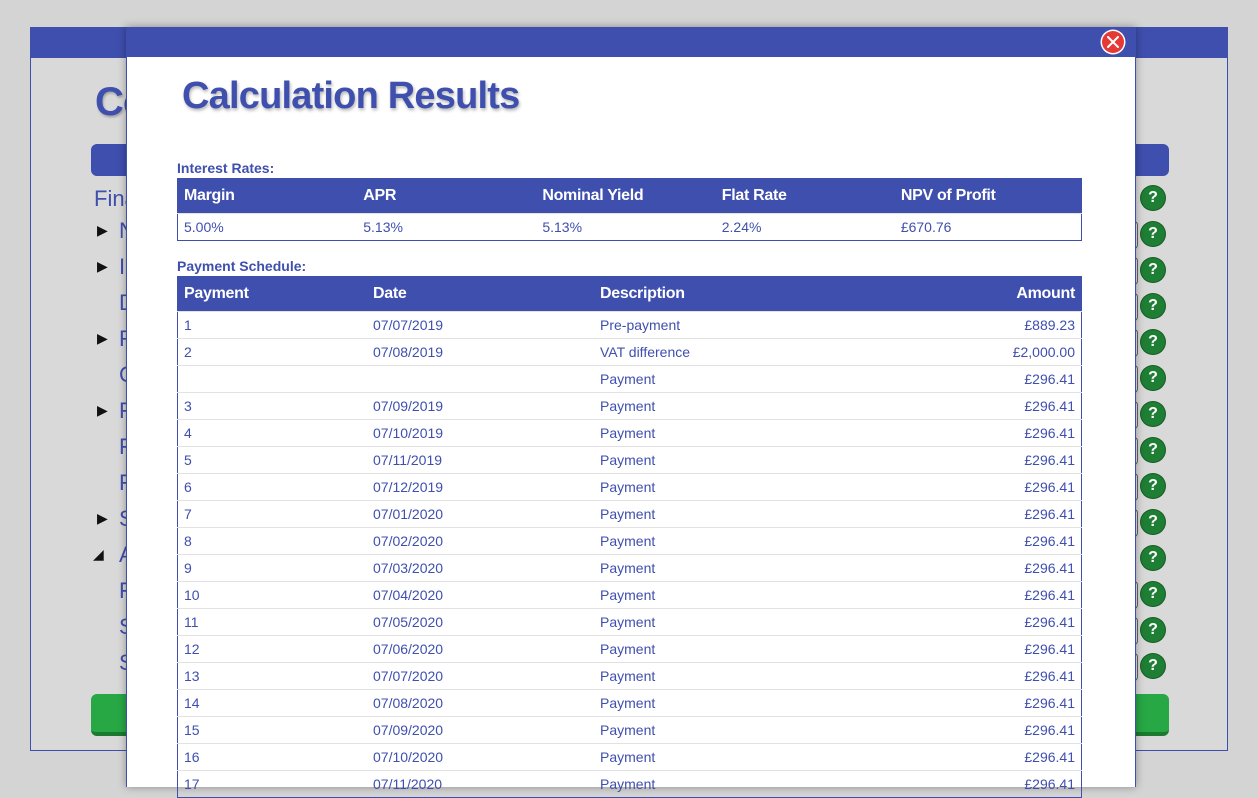 This screenshot has width=1258, height=798. I want to click on payment-schedule-column-header: Payment, so click(272, 294).